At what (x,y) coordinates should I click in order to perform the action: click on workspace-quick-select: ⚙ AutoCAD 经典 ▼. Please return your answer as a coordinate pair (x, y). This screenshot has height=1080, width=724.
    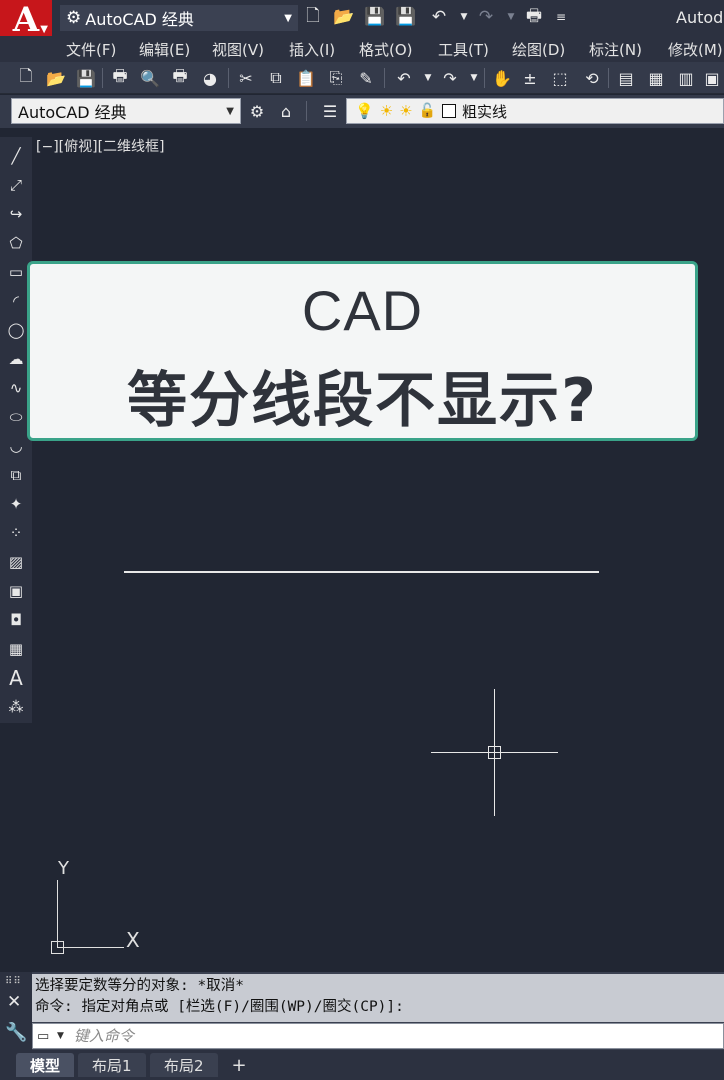
    Looking at the image, I should click on (179, 18).